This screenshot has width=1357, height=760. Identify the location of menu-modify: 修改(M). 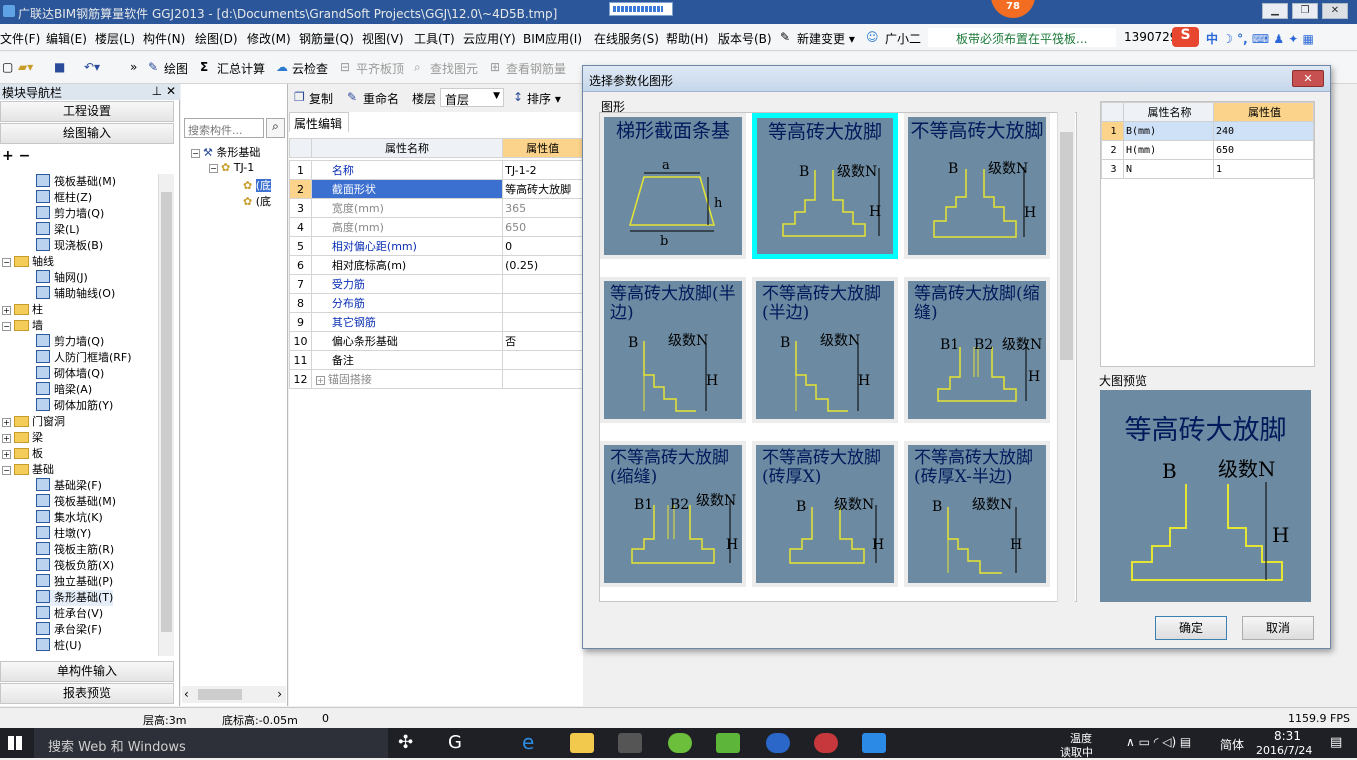
(269, 38).